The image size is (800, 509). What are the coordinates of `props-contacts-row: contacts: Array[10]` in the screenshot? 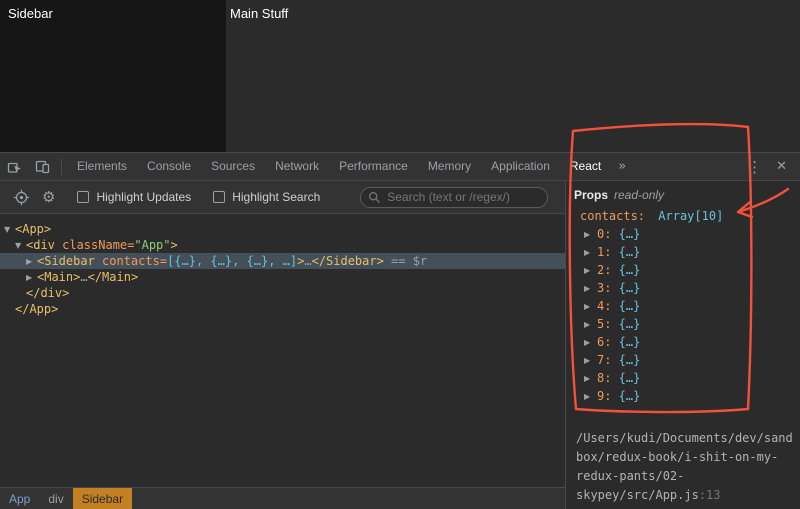 It's located at (690, 216).